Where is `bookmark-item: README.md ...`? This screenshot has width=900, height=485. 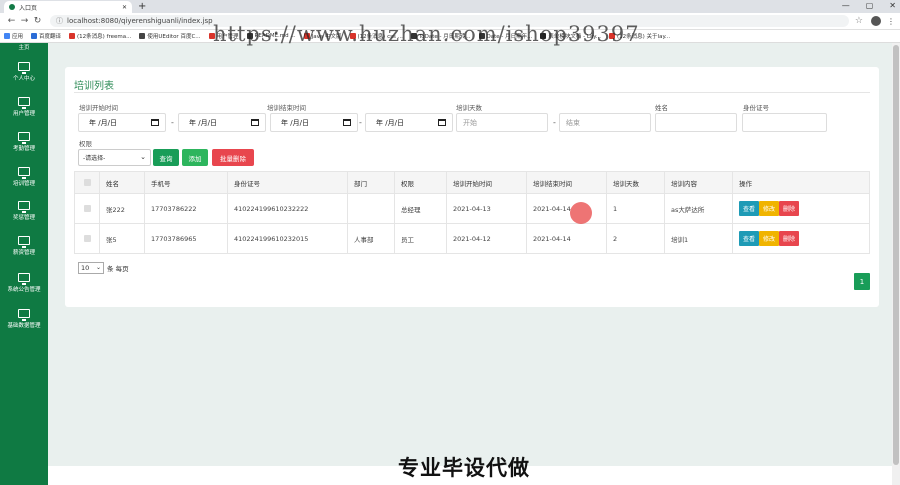 bookmark-item: README.md ... is located at coordinates (271, 36).